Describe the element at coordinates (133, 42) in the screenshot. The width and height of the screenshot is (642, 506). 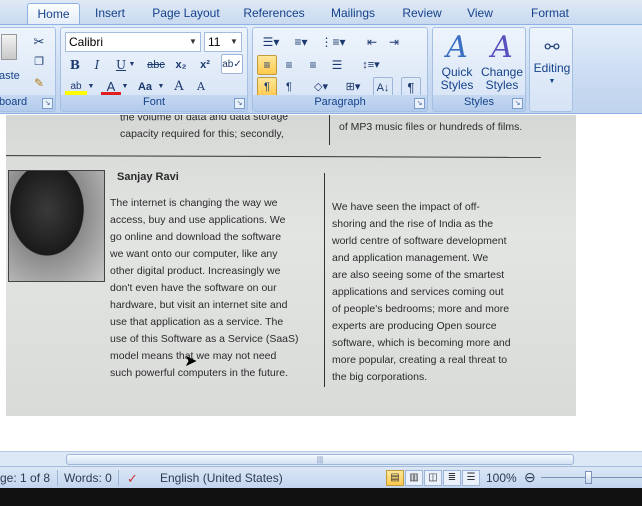
I see `font-family-select: Calibri ▼` at that location.